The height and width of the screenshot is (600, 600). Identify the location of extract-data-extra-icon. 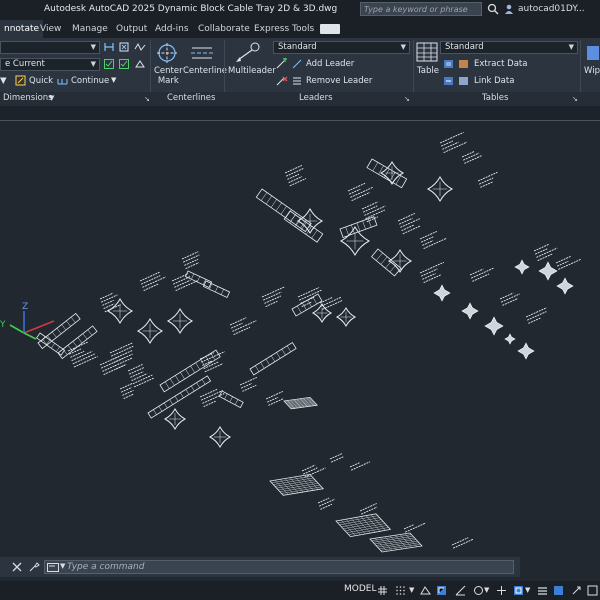
(464, 64).